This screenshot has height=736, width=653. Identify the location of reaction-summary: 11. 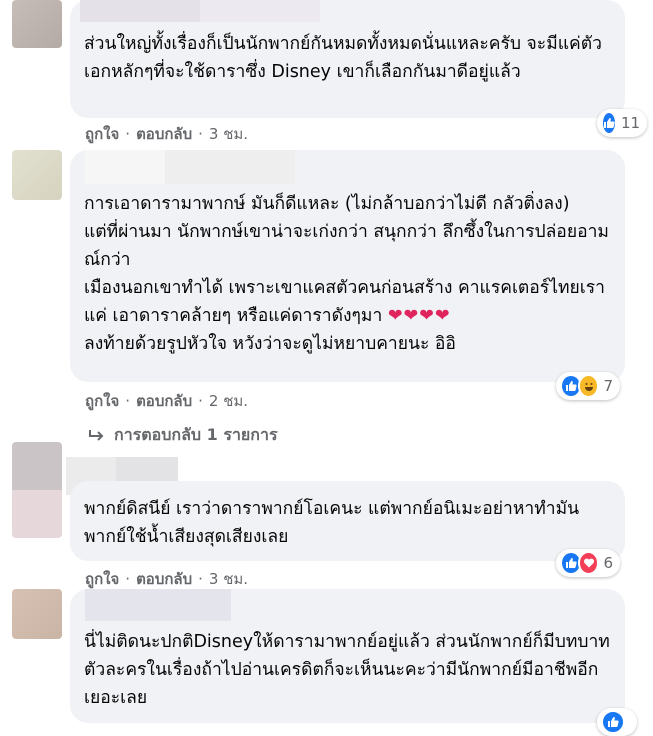
(622, 123).